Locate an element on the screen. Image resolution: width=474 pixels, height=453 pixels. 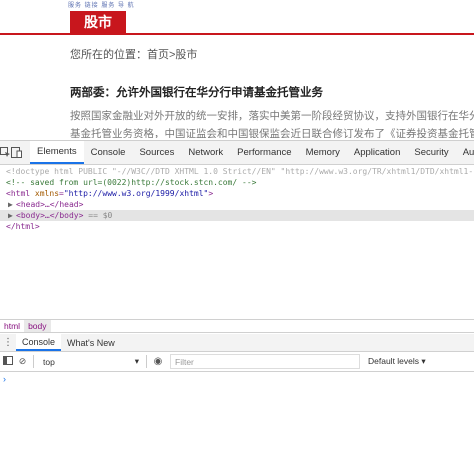
xmlns-value: "http://www.w3.org/1999/xhtml" is located at coordinates (136, 193).